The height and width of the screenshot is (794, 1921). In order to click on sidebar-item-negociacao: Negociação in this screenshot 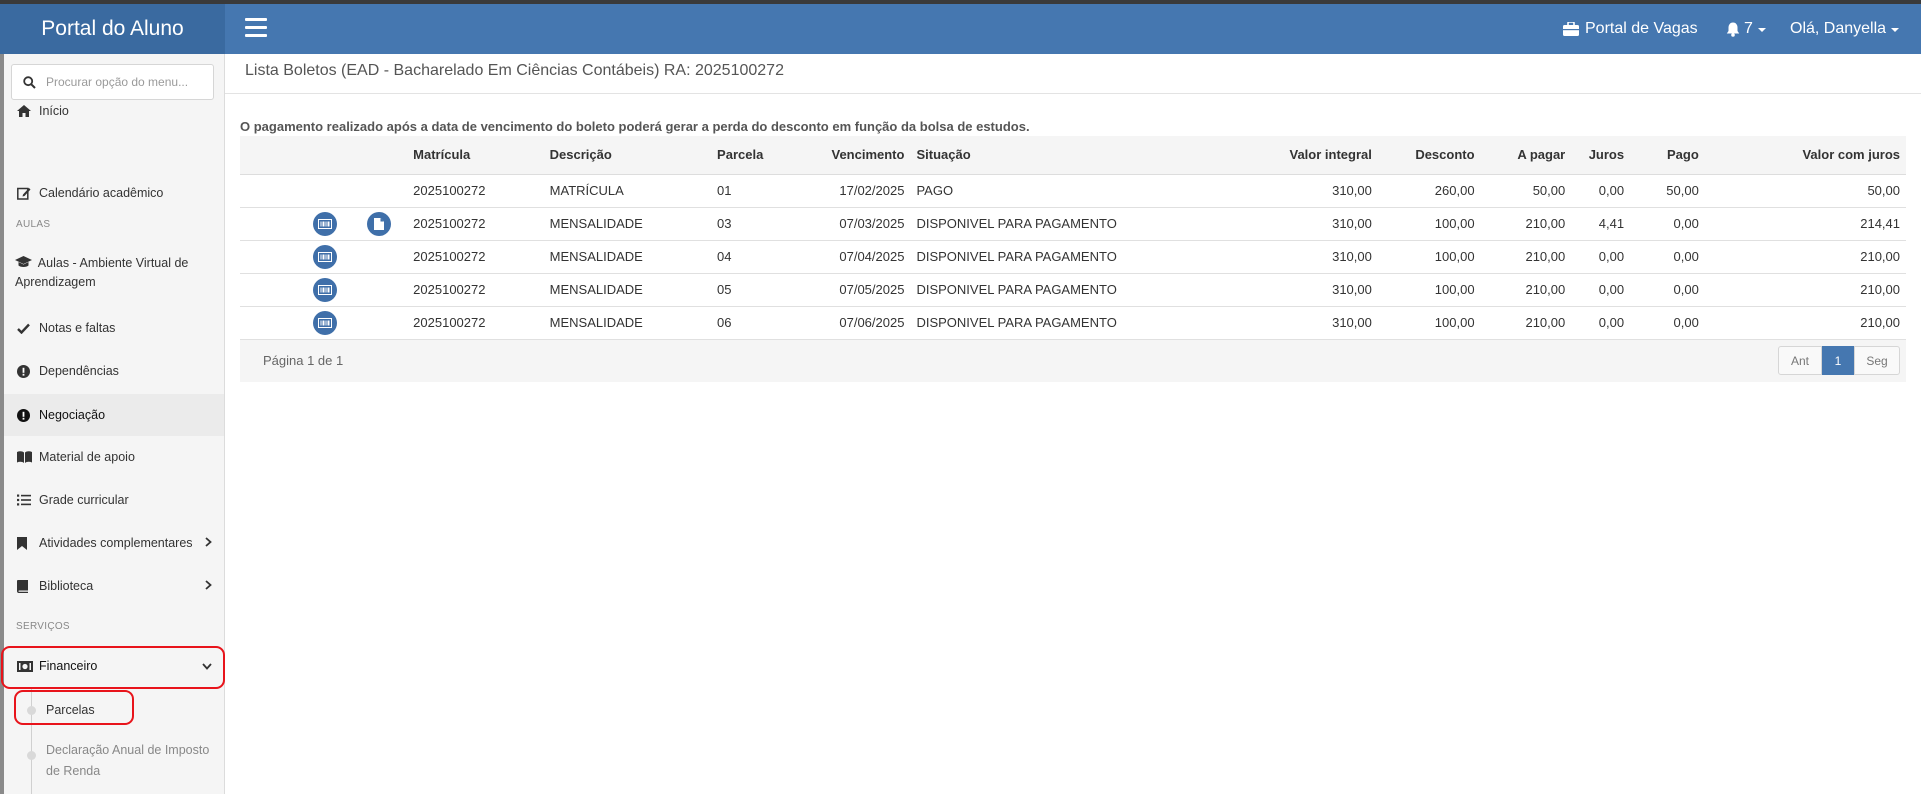, I will do `click(114, 415)`.